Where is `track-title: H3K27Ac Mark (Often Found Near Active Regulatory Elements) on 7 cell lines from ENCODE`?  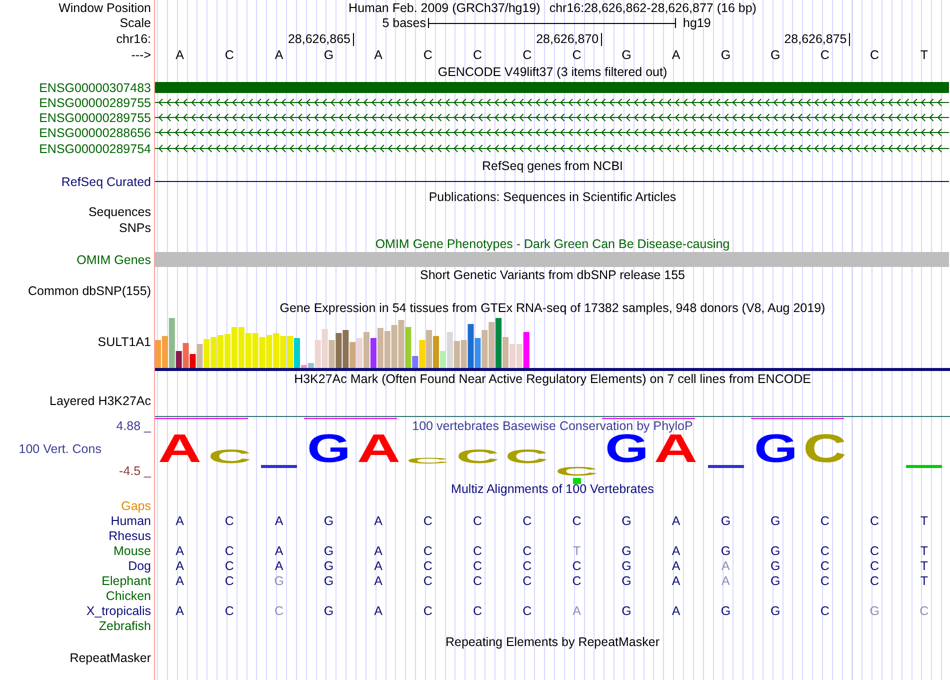 track-title: H3K27Ac Mark (Often Found Near Active Regulatory Elements) on 7 cell lines from ENCODE is located at coordinates (552, 379).